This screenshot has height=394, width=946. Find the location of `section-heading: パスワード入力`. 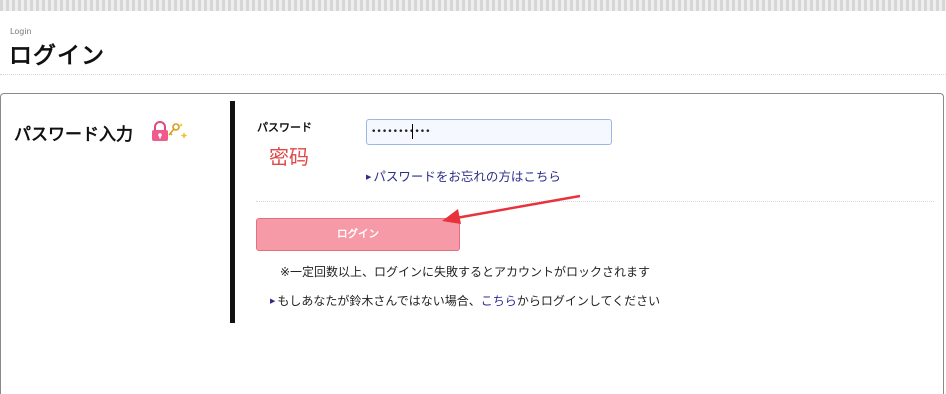

section-heading: パスワード入力 is located at coordinates (73, 135).